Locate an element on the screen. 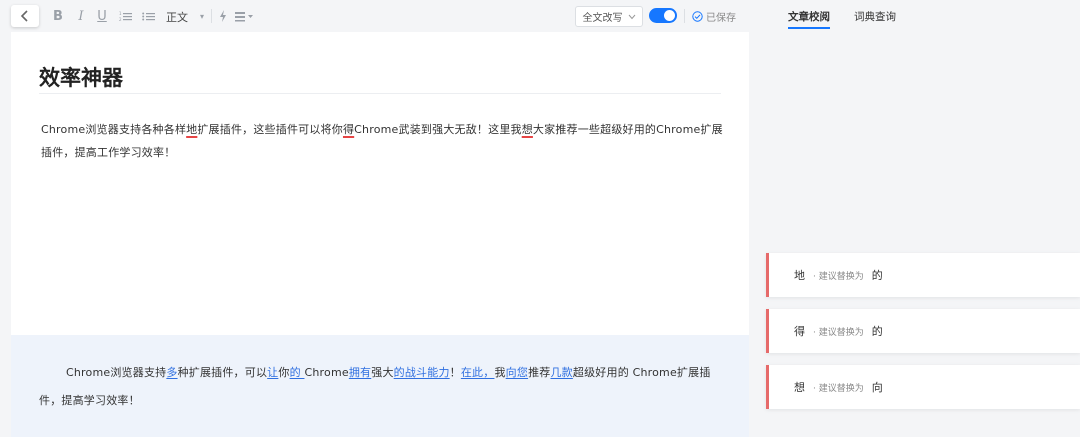  rewrite-toggle is located at coordinates (663, 15).